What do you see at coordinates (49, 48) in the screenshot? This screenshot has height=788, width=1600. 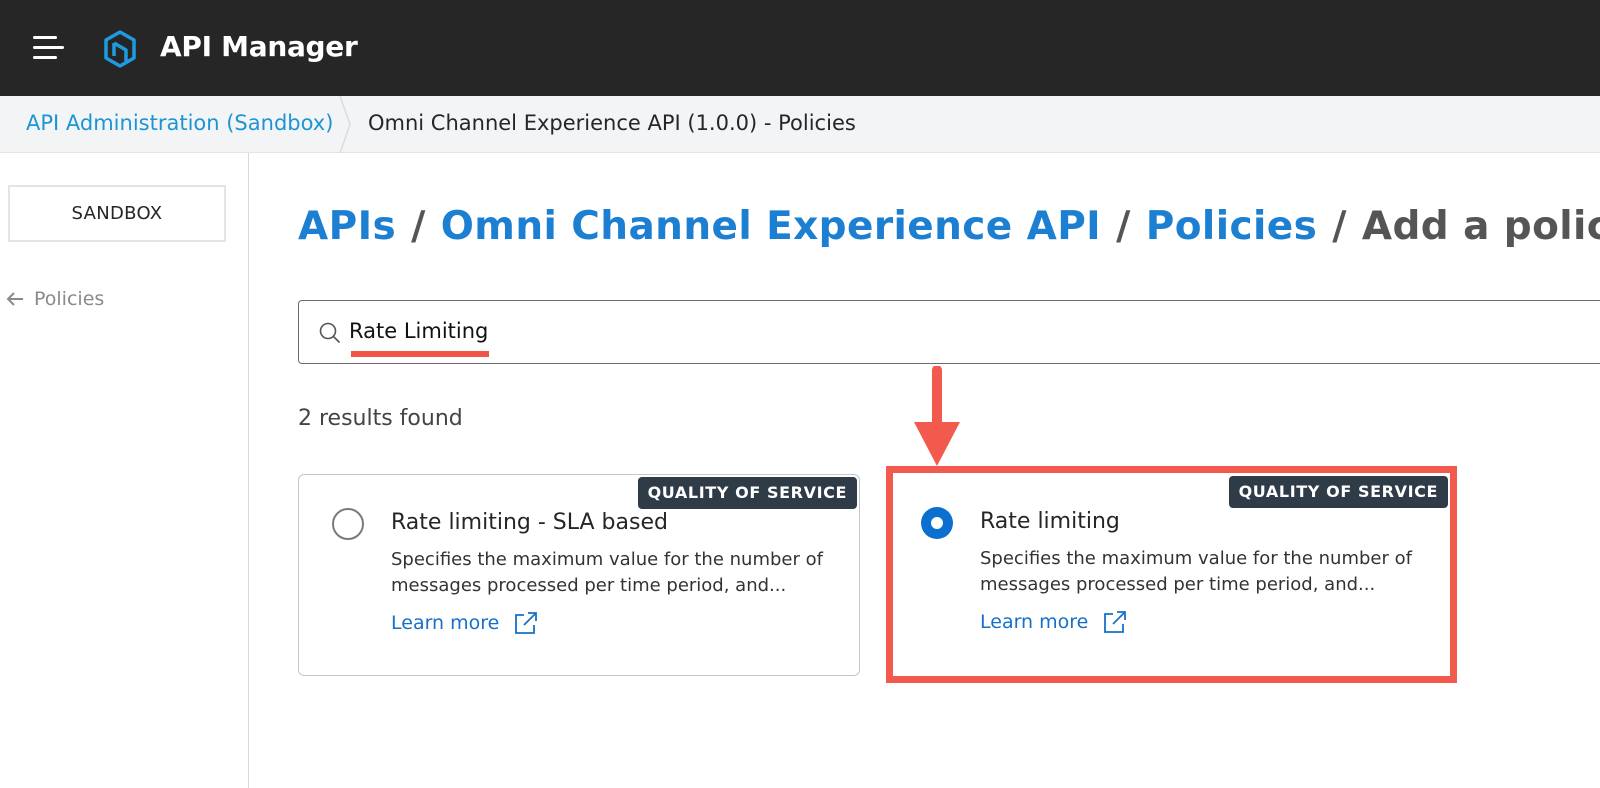 I see `hamburger-menu-icon` at bounding box center [49, 48].